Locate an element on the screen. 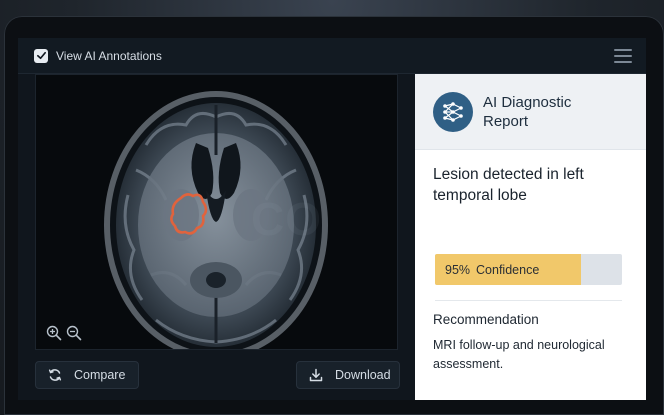  check-icon is located at coordinates (41, 55).